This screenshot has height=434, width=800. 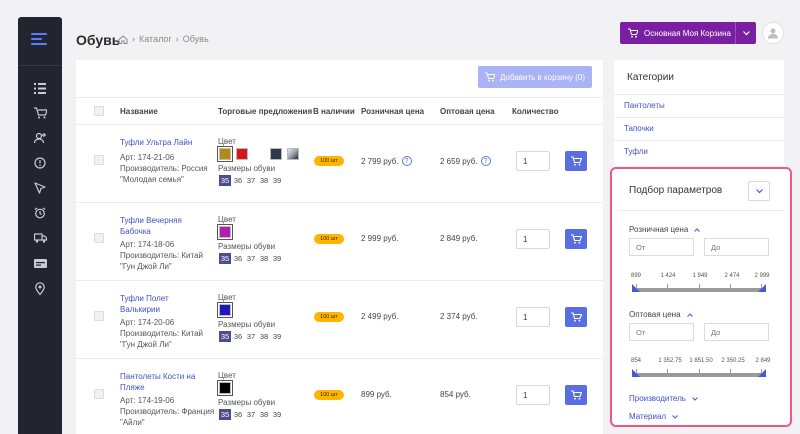 I want to click on retail-price-value: 2 999 руб., so click(x=380, y=238).